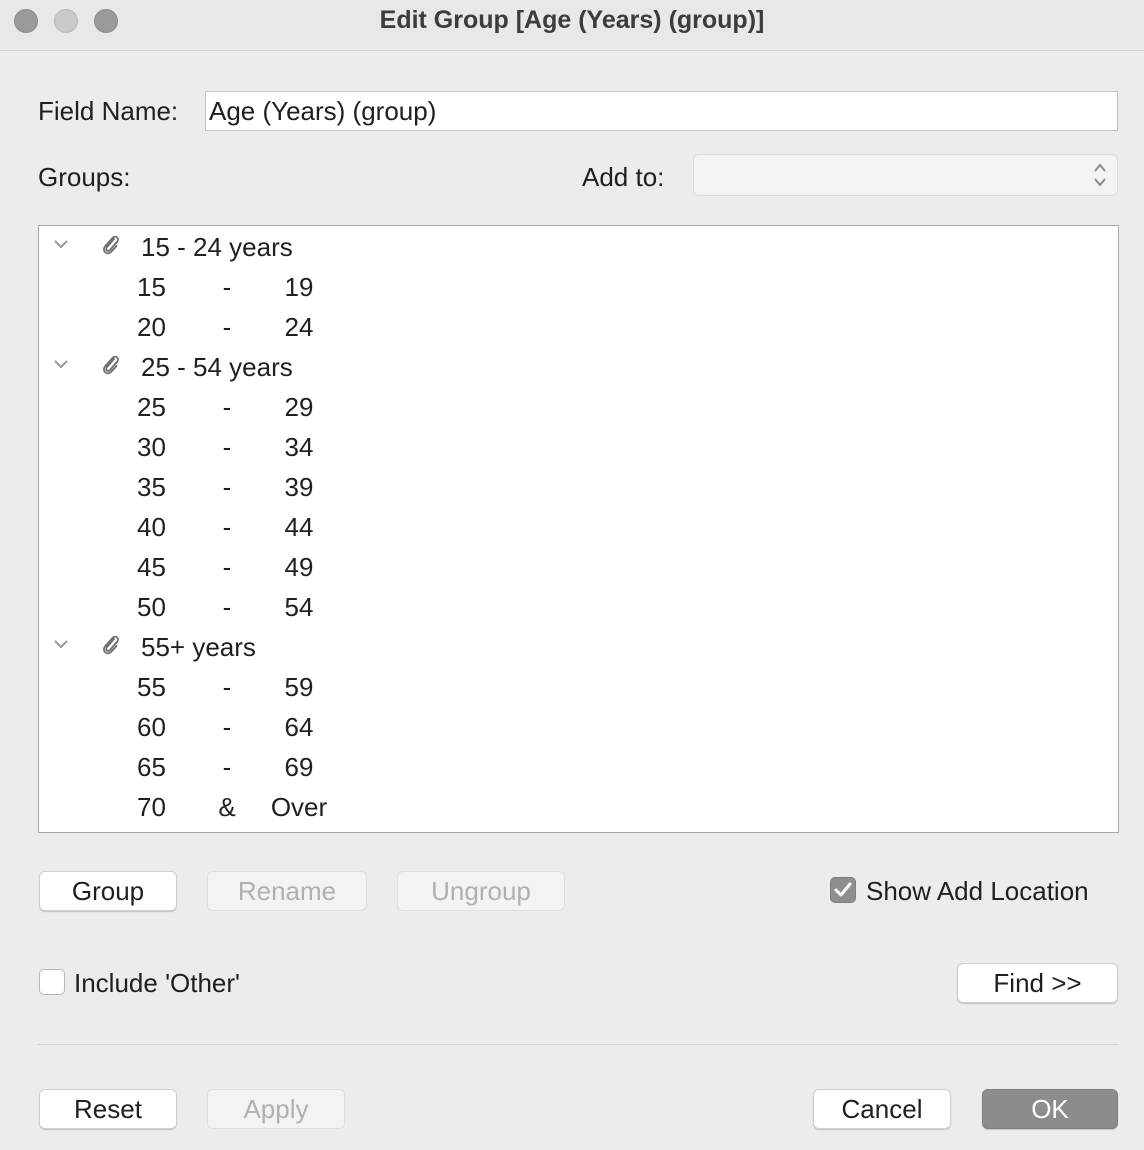  What do you see at coordinates (299, 607) in the screenshot?
I see `member-end: 54` at bounding box center [299, 607].